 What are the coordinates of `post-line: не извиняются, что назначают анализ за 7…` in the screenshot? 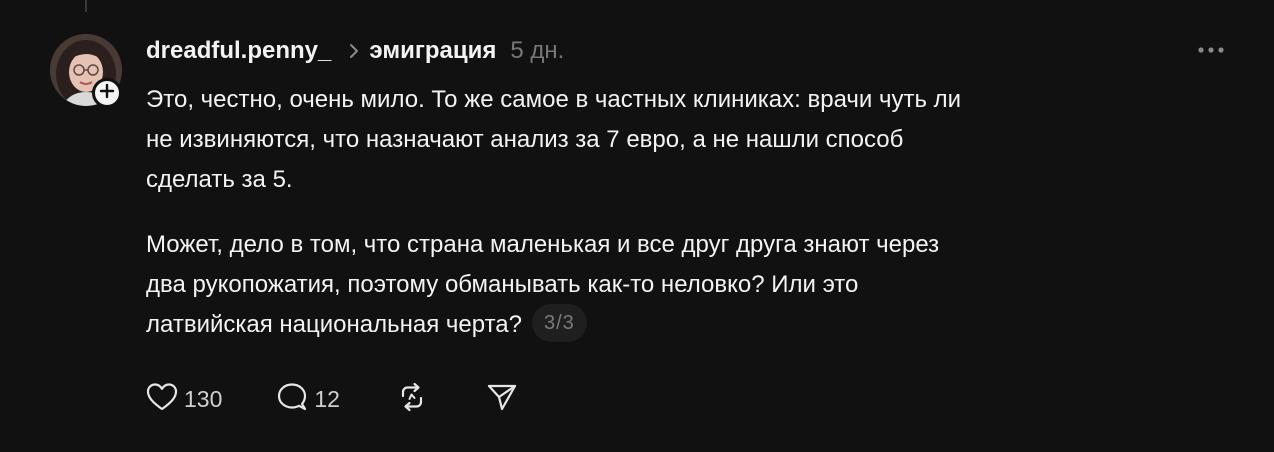 It's located at (525, 139).